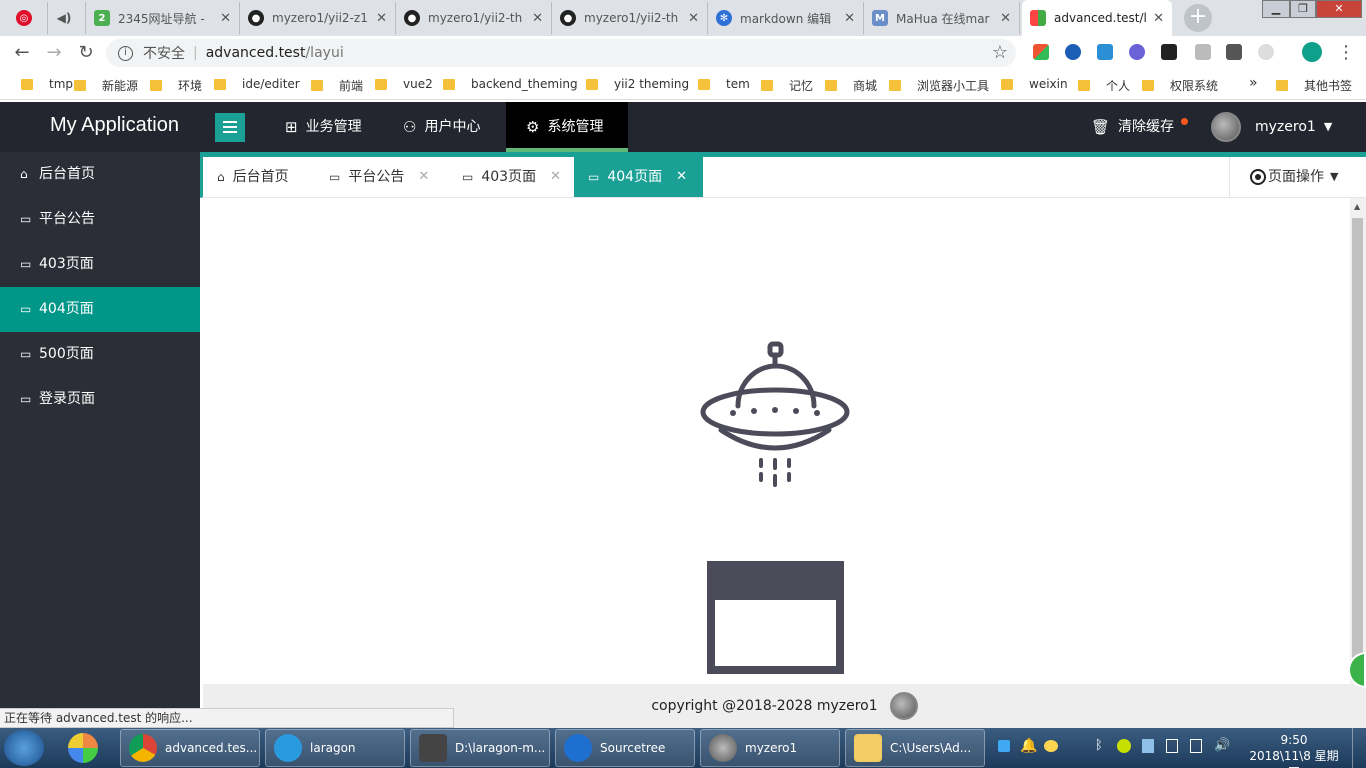 Image resolution: width=1366 pixels, height=768 pixels. Describe the element at coordinates (28, 18) in the screenshot. I see `browser-tab-netease: ◎` at that location.